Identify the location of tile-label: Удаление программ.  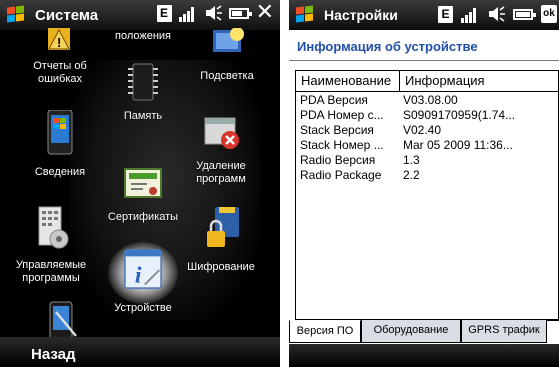
(221, 172).